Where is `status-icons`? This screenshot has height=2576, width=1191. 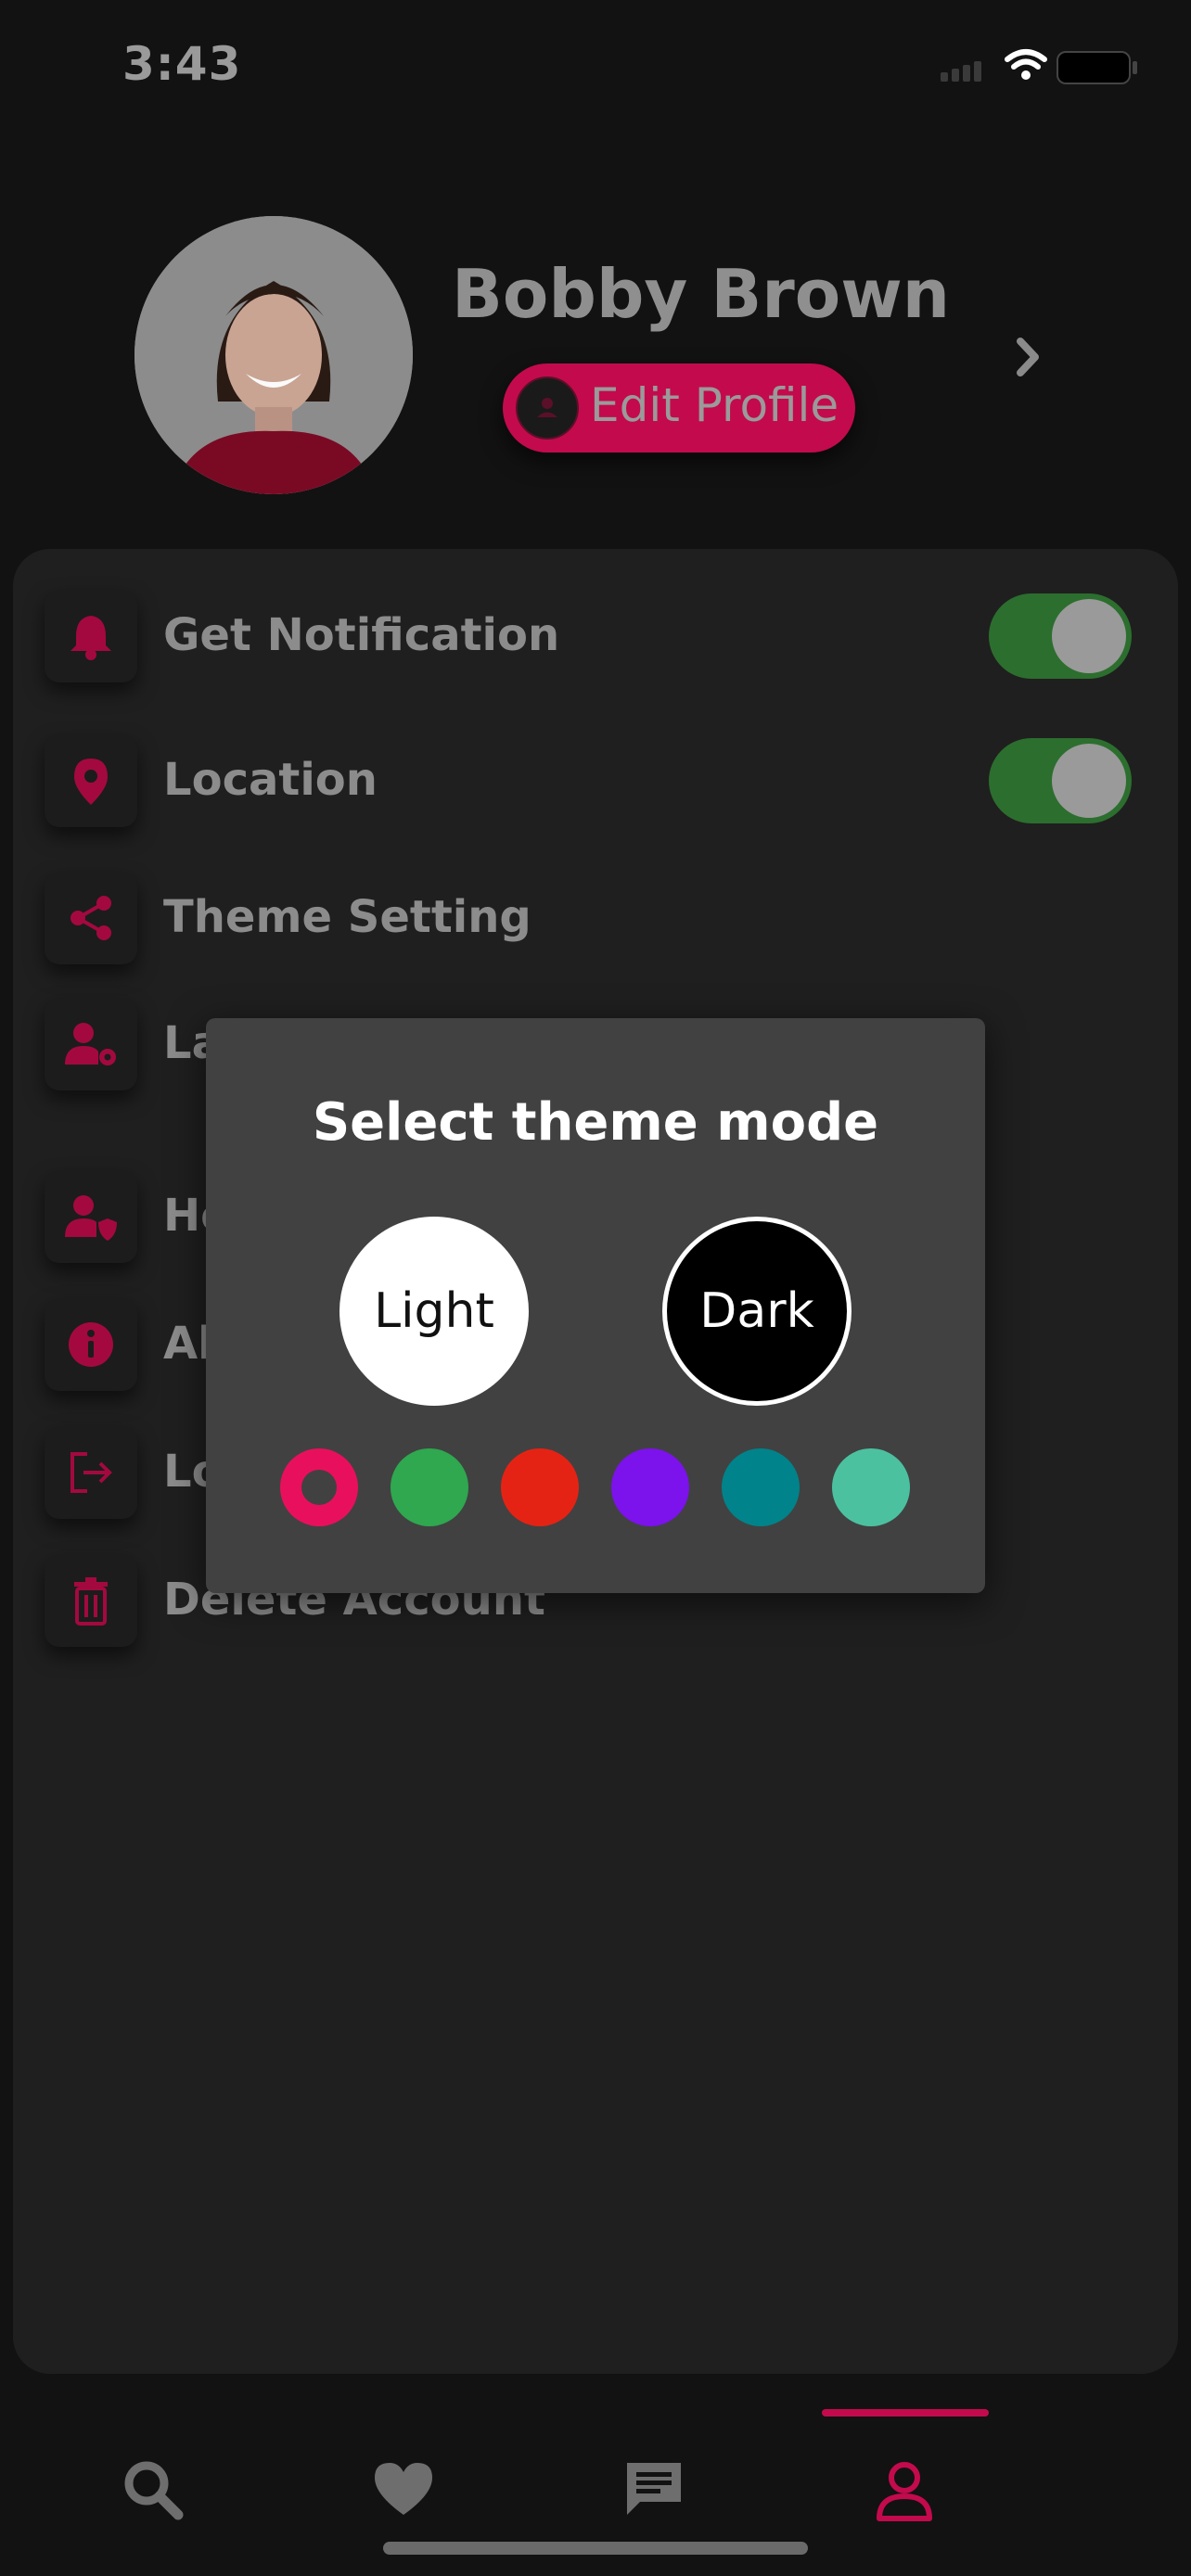
status-icons is located at coordinates (1043, 68).